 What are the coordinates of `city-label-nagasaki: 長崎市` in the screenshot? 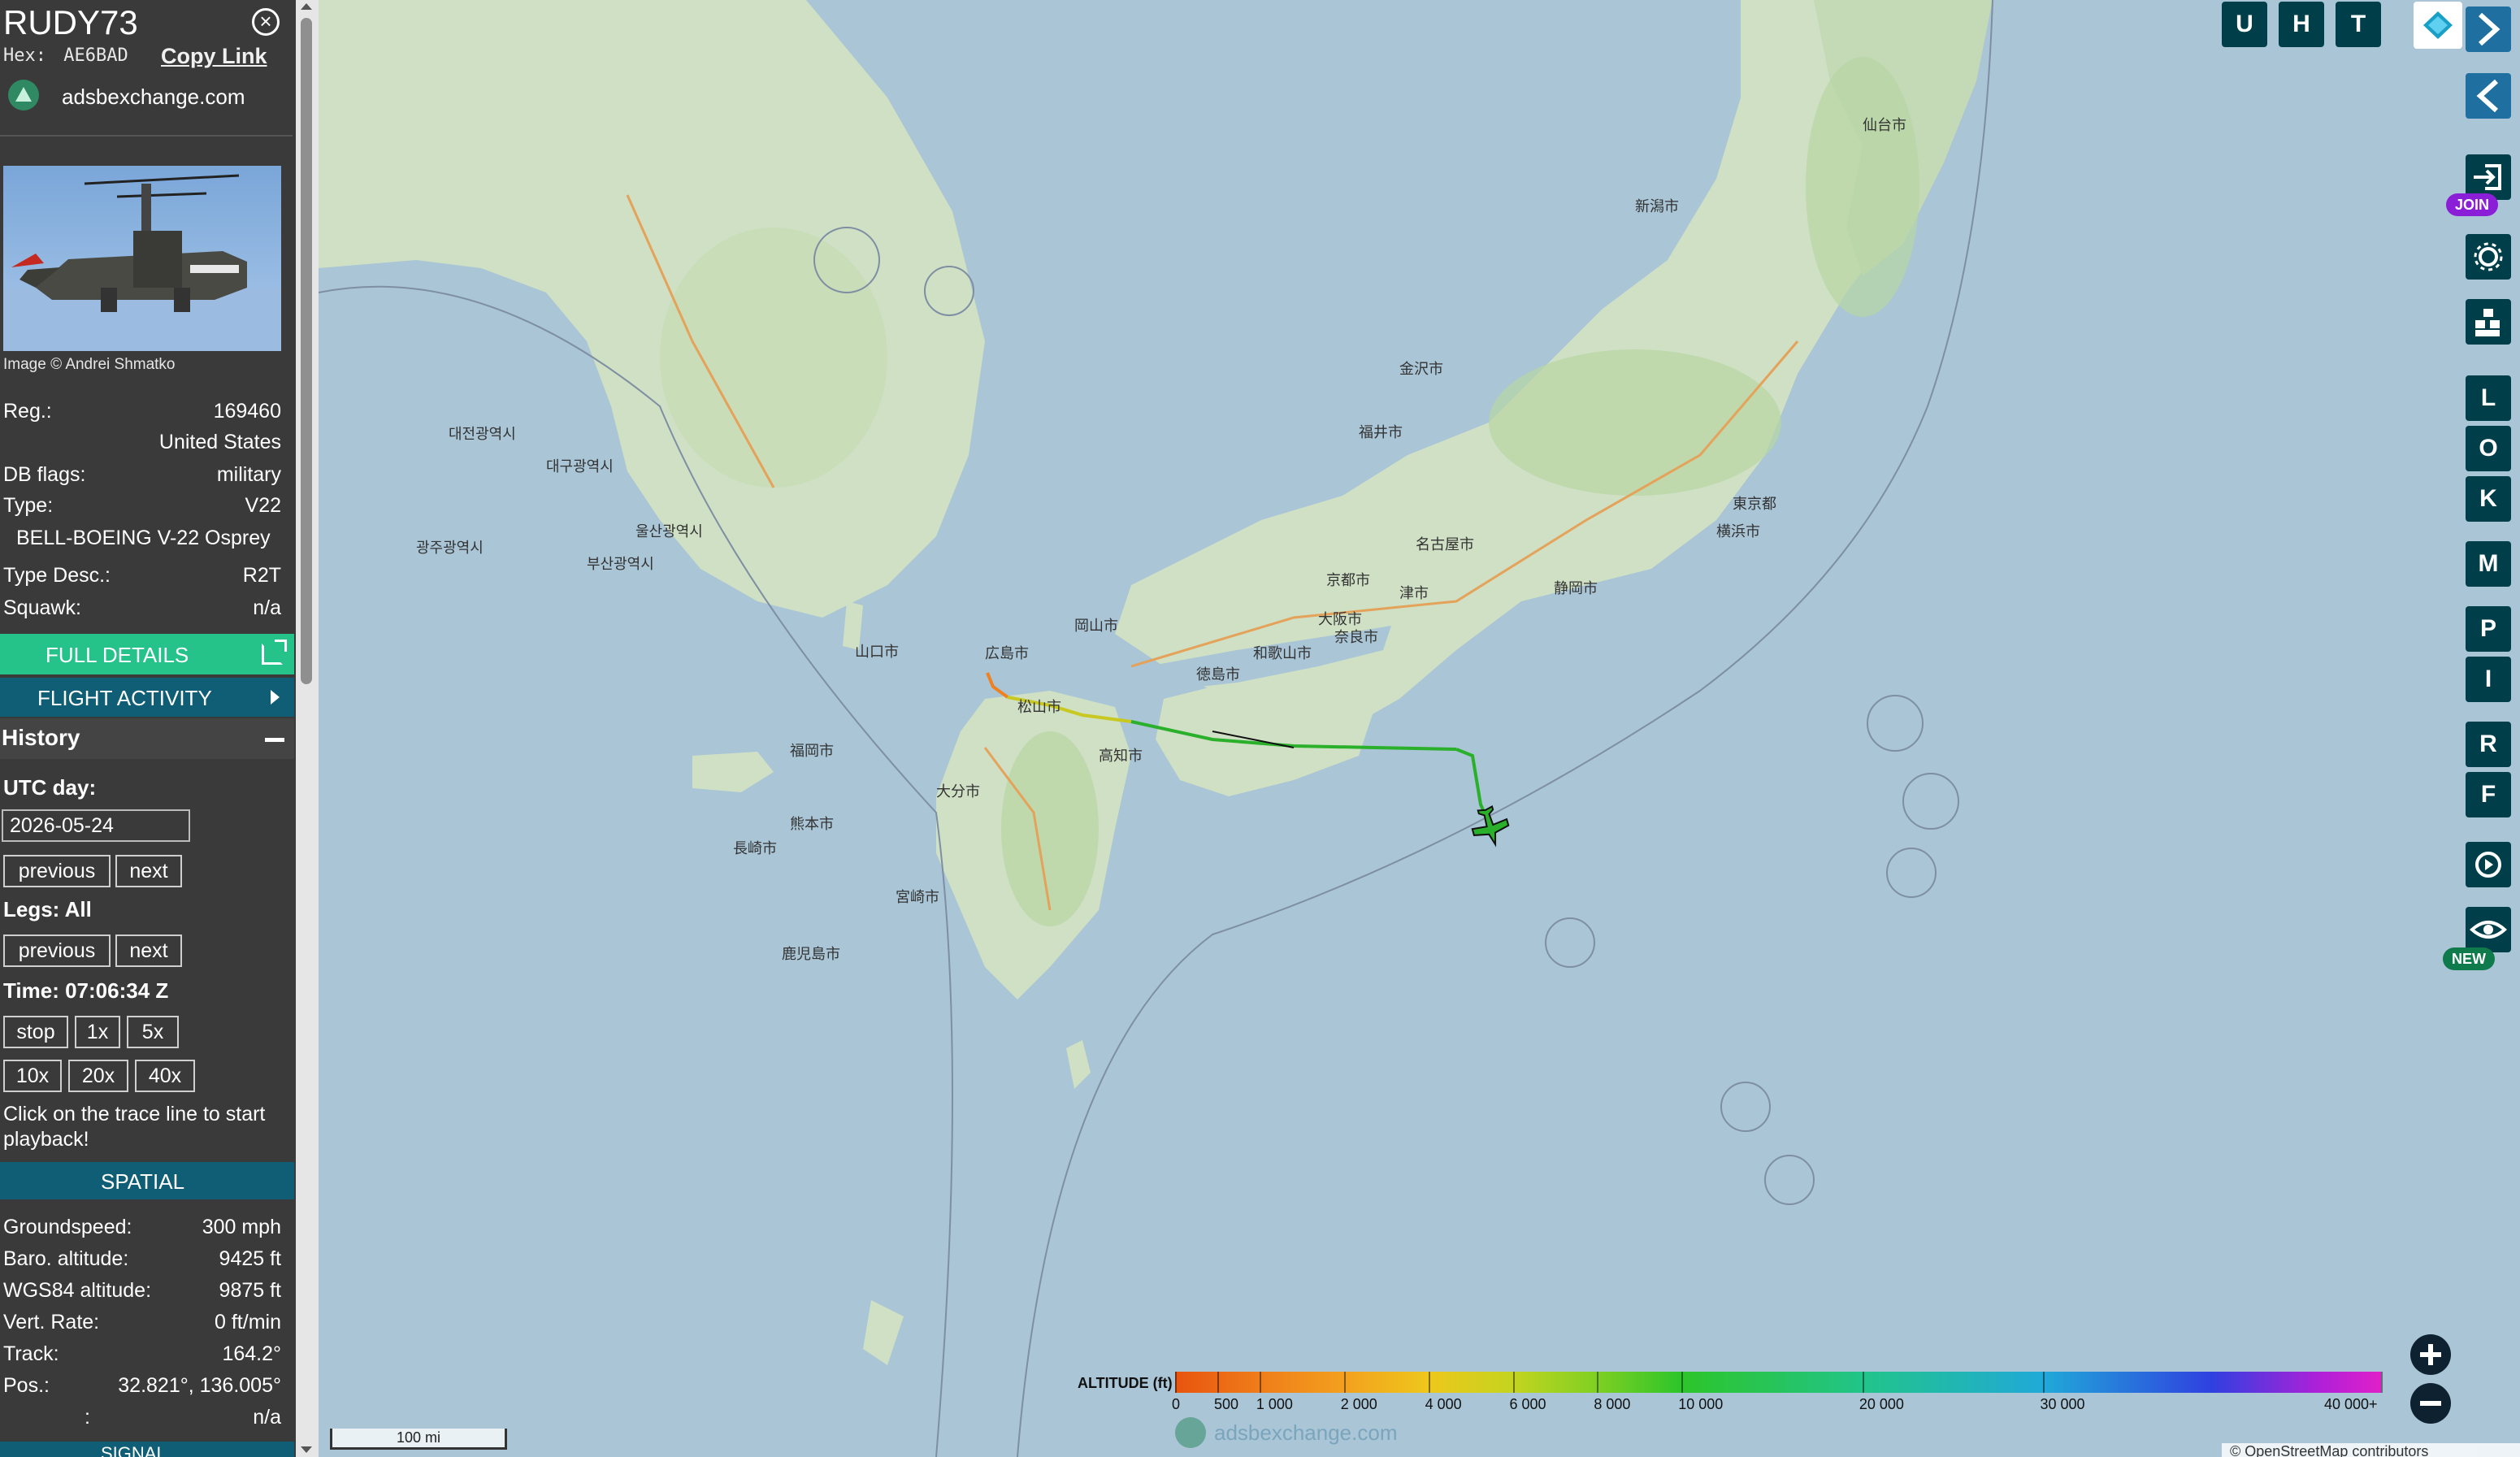 It's located at (755, 848).